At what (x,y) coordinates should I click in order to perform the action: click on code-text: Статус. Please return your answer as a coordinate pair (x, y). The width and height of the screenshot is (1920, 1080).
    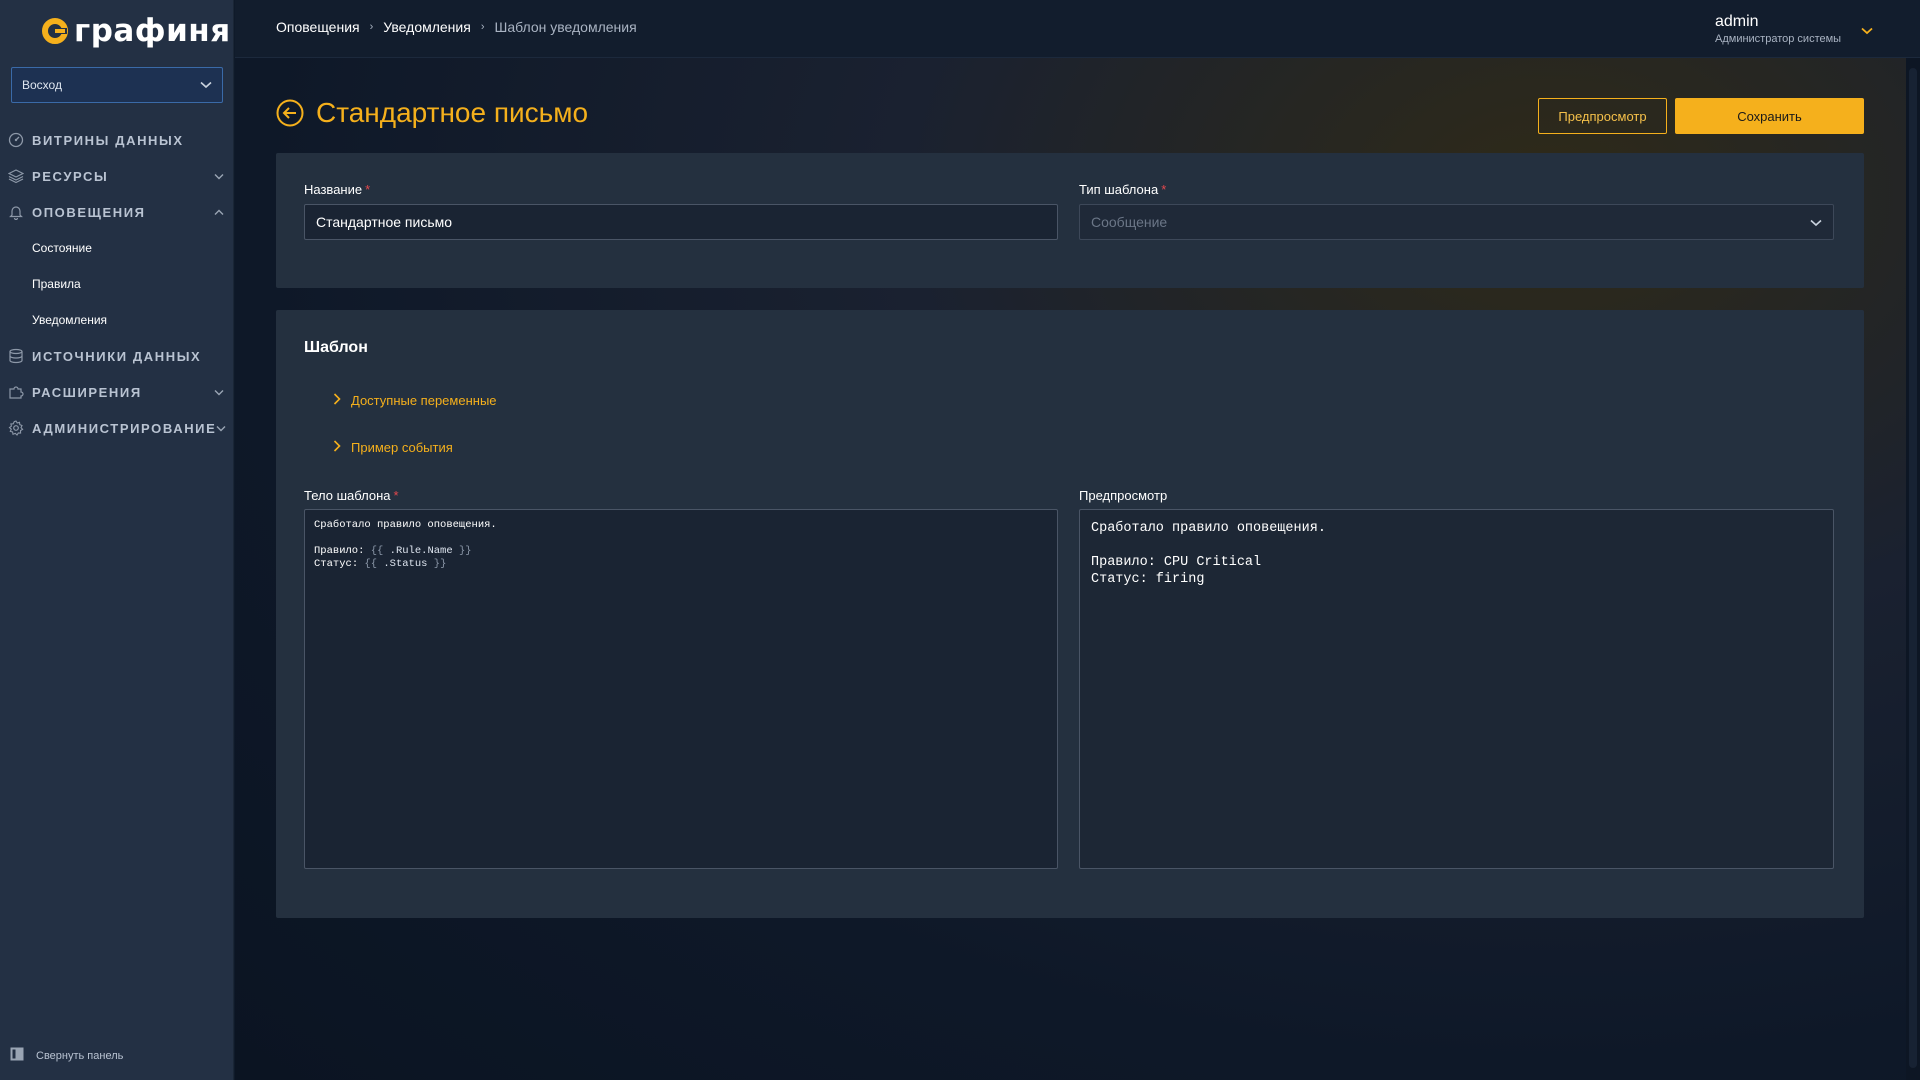
    Looking at the image, I should click on (333, 564).